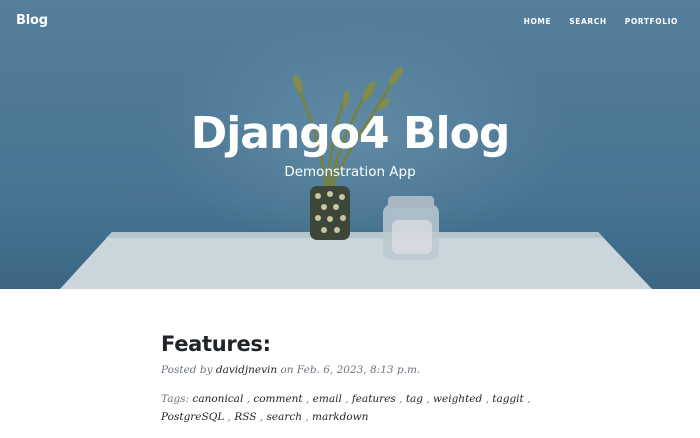 The width and height of the screenshot is (700, 438). I want to click on post-date: Feb. 6, 2023, 8:13 p.m., so click(358, 370).